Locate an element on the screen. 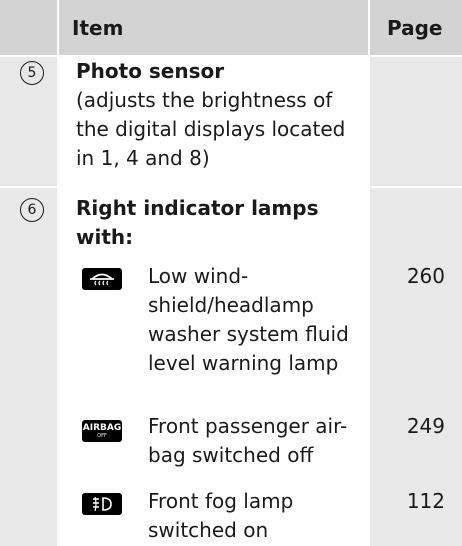 The width and height of the screenshot is (462, 546). header-page: Page is located at coordinates (415, 28).